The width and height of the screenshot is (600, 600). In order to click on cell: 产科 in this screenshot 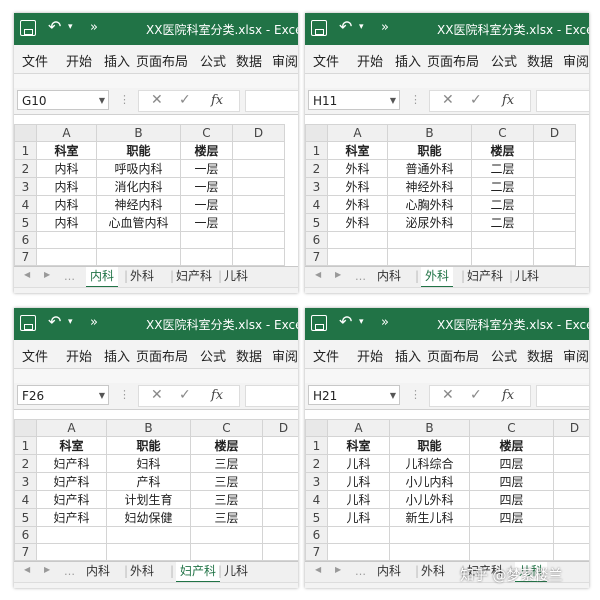, I will do `click(148, 481)`.